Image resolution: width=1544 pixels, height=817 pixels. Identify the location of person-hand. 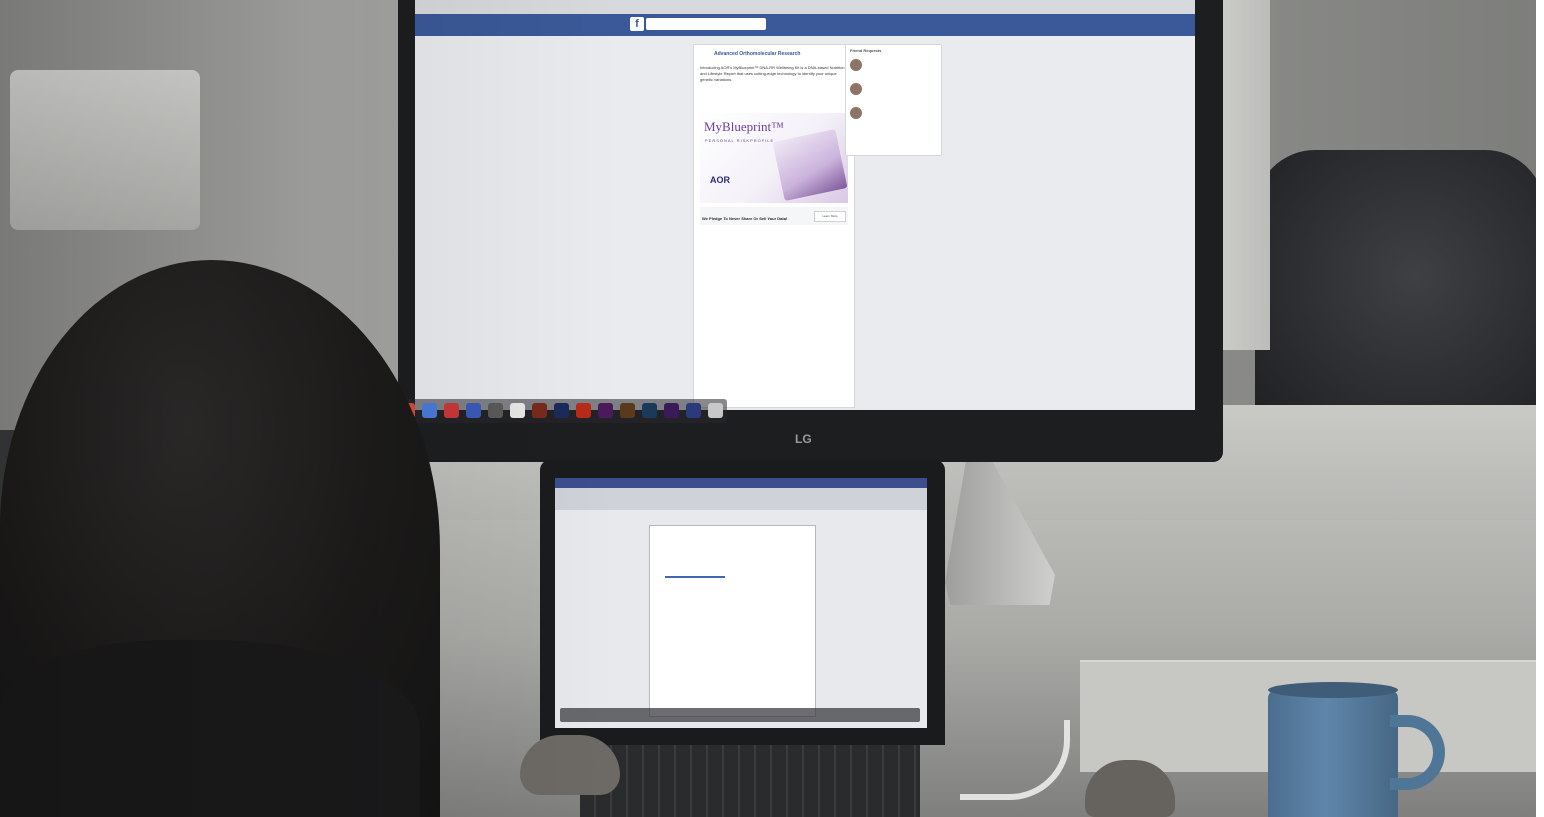
(570, 765).